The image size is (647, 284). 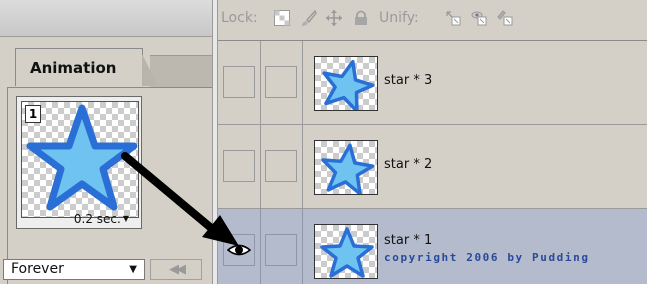 I want to click on lock-label: Lock:, so click(x=239, y=18).